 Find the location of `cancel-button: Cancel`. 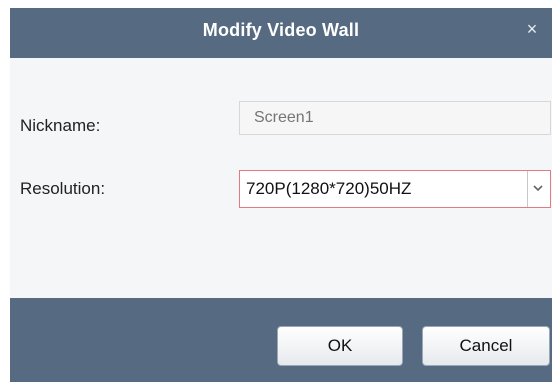

cancel-button: Cancel is located at coordinates (486, 346).